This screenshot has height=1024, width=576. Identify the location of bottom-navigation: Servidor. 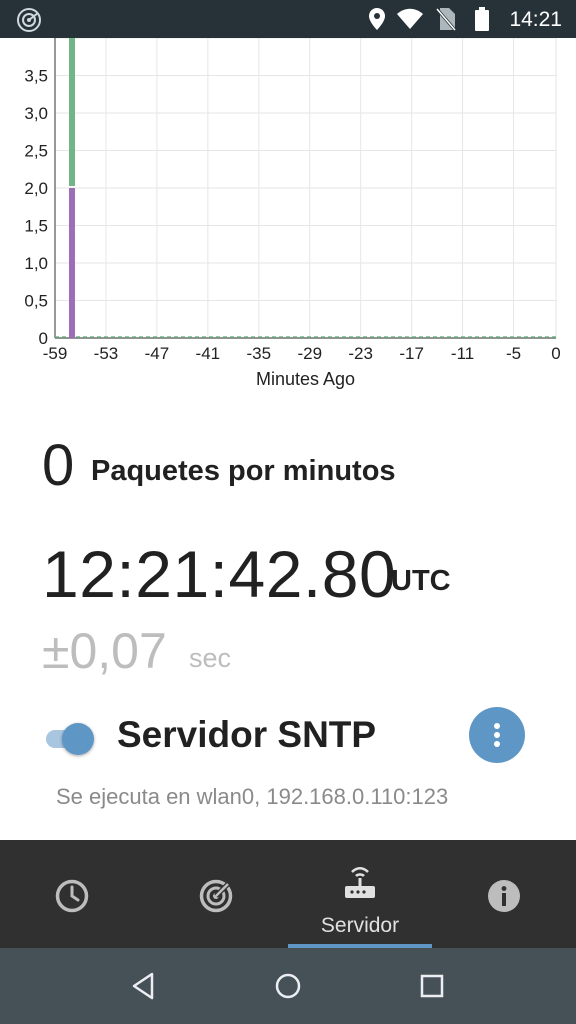
(288, 894).